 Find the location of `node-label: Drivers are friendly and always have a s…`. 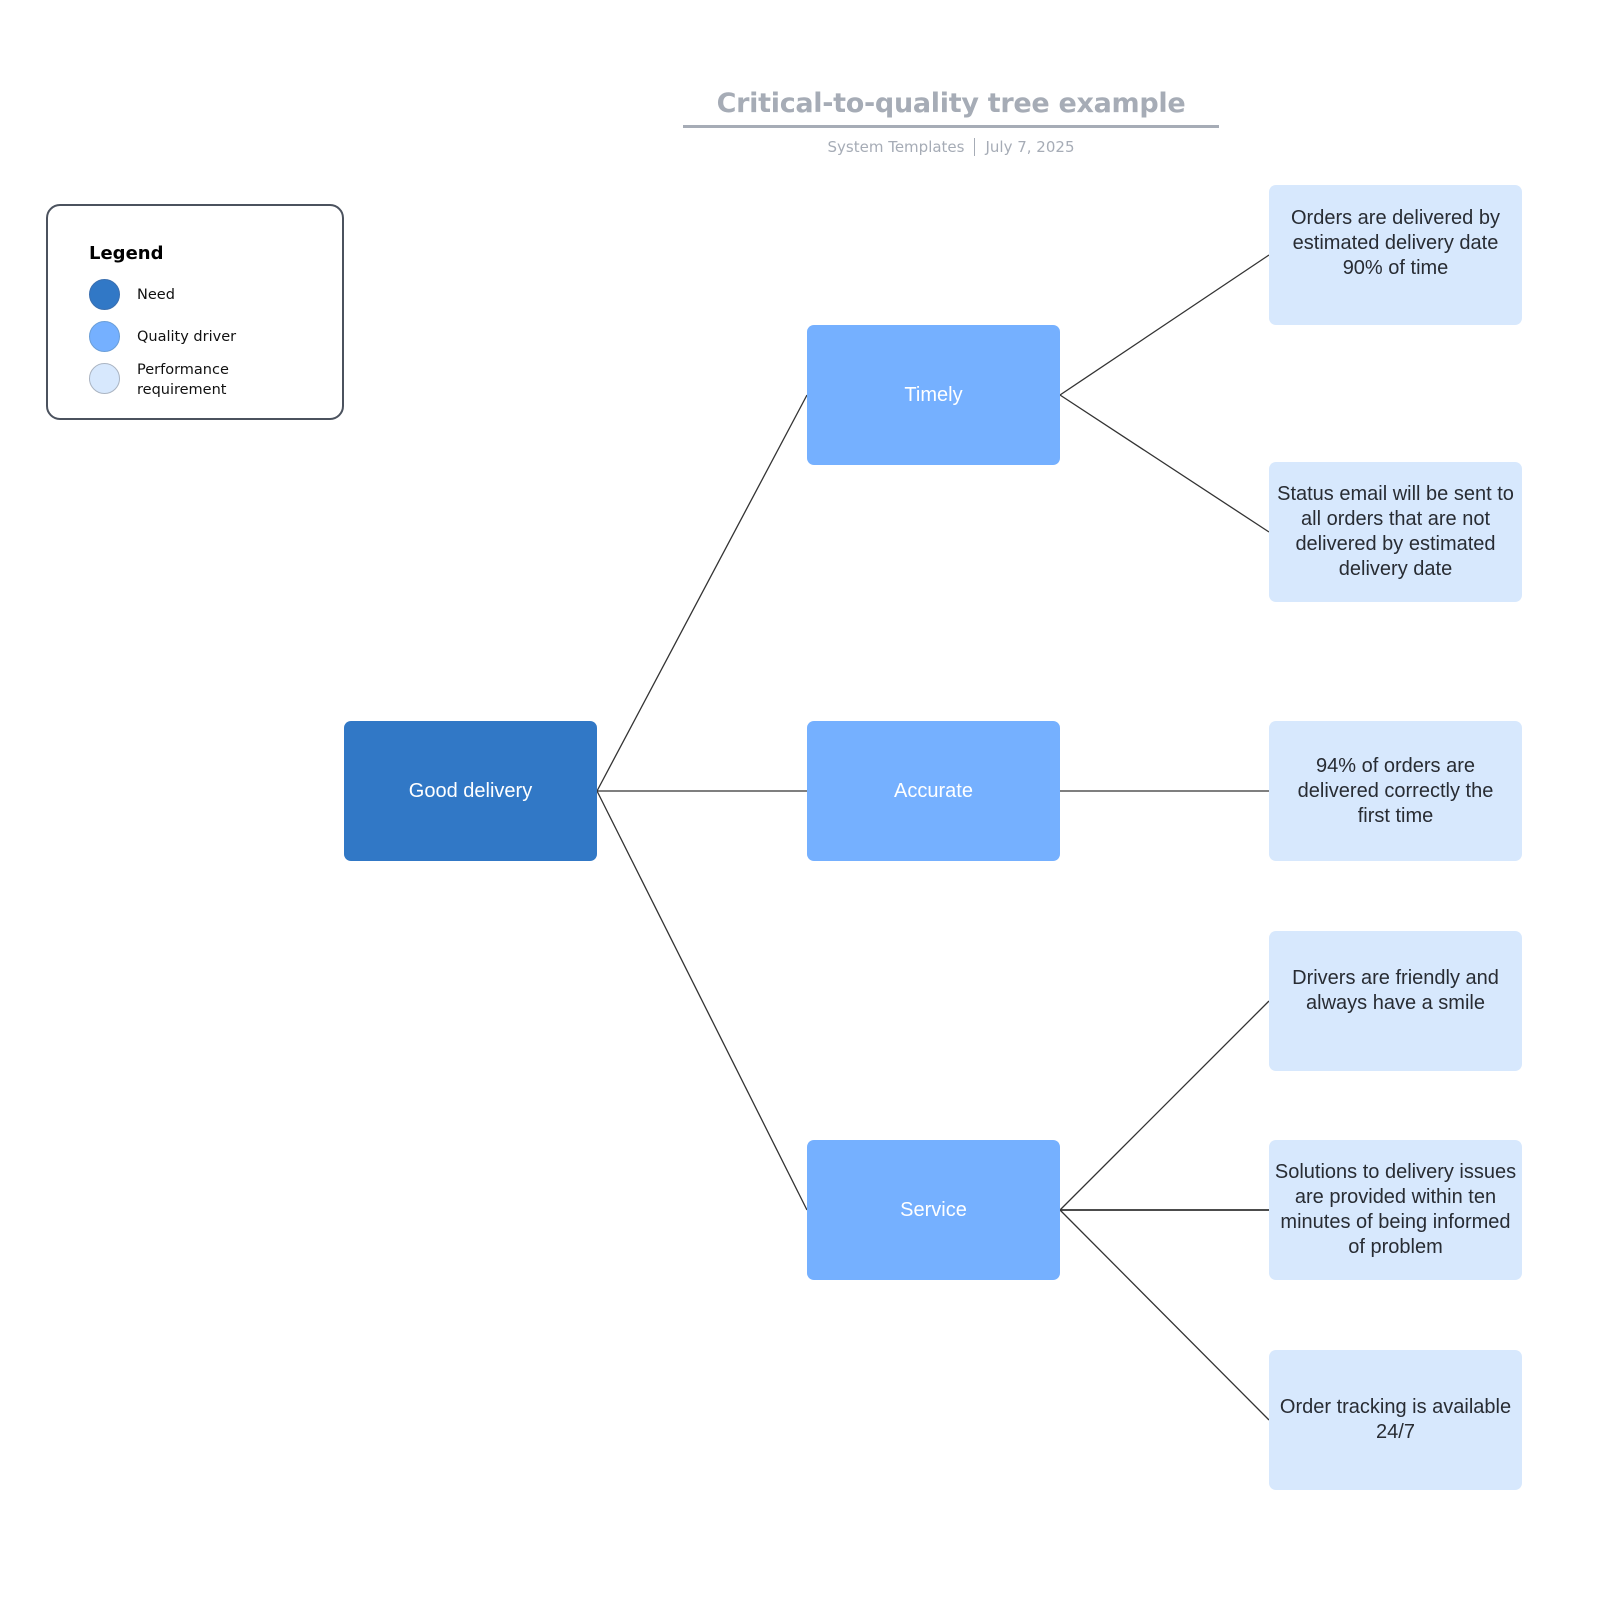

node-label: Drivers are friendly and always have a s… is located at coordinates (1395, 990).